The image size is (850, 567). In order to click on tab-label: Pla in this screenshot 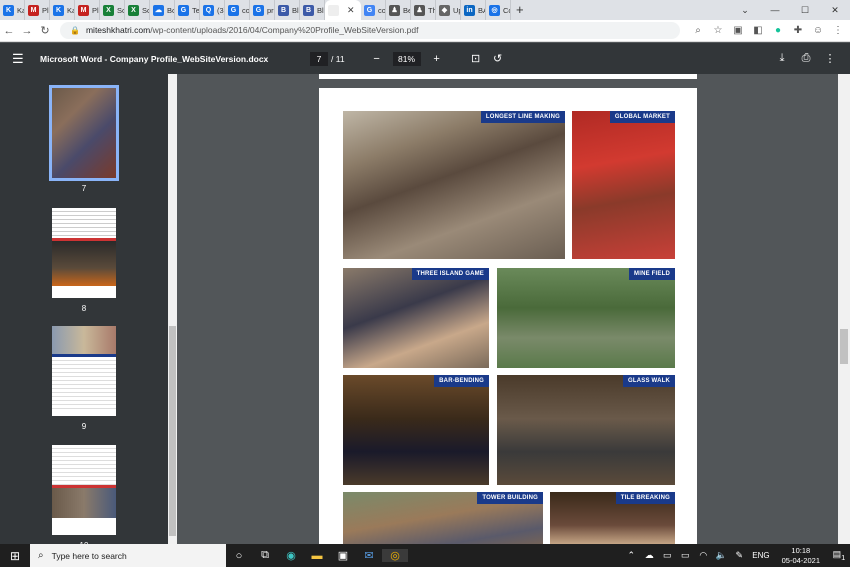, I will do `click(45, 10)`.